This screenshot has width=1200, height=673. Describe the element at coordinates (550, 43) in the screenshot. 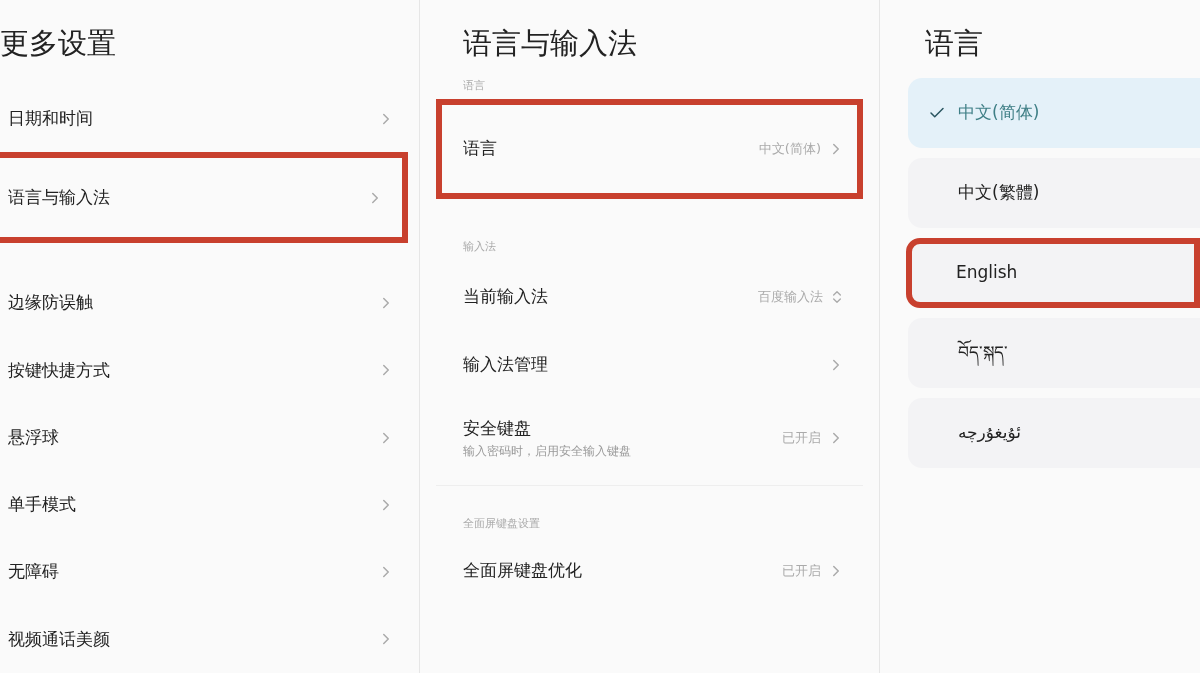

I see `page-title: 语言与输入法` at that location.